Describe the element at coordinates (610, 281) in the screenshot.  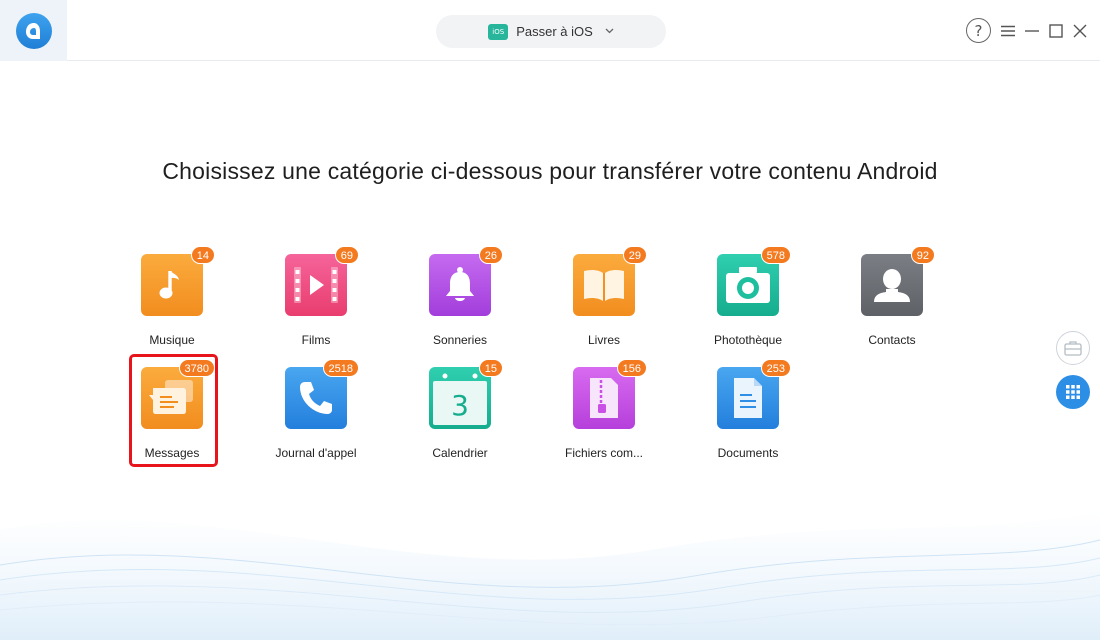
I see `book-icon: 29` at that location.